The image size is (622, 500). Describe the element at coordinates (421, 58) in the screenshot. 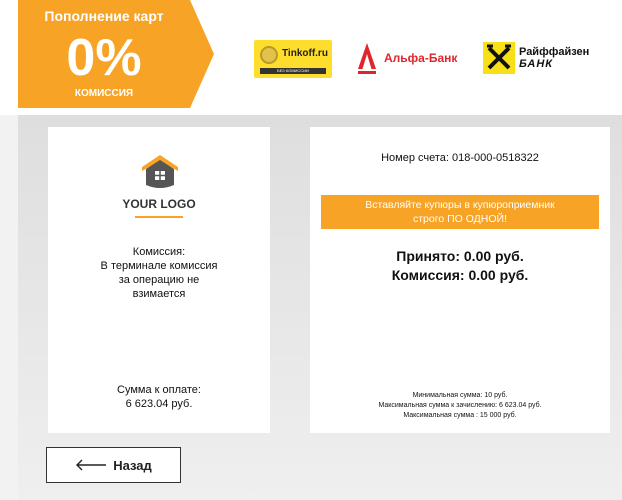

I see `alfa-bank-name: Альфа-Банк` at that location.